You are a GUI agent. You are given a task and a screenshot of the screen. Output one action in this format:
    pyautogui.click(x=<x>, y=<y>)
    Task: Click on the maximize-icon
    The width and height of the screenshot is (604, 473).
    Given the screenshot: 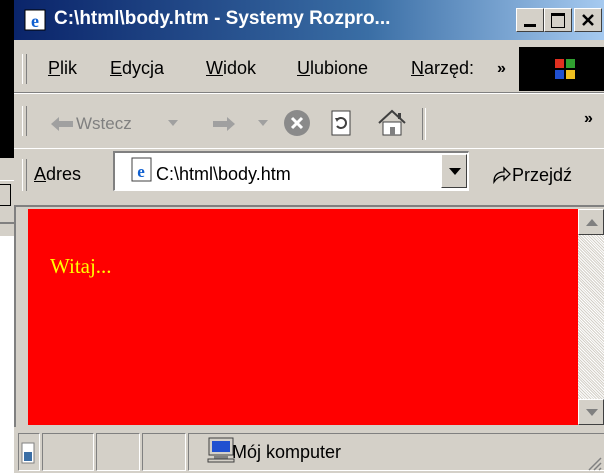 What is the action you would take?
    pyautogui.click(x=558, y=20)
    